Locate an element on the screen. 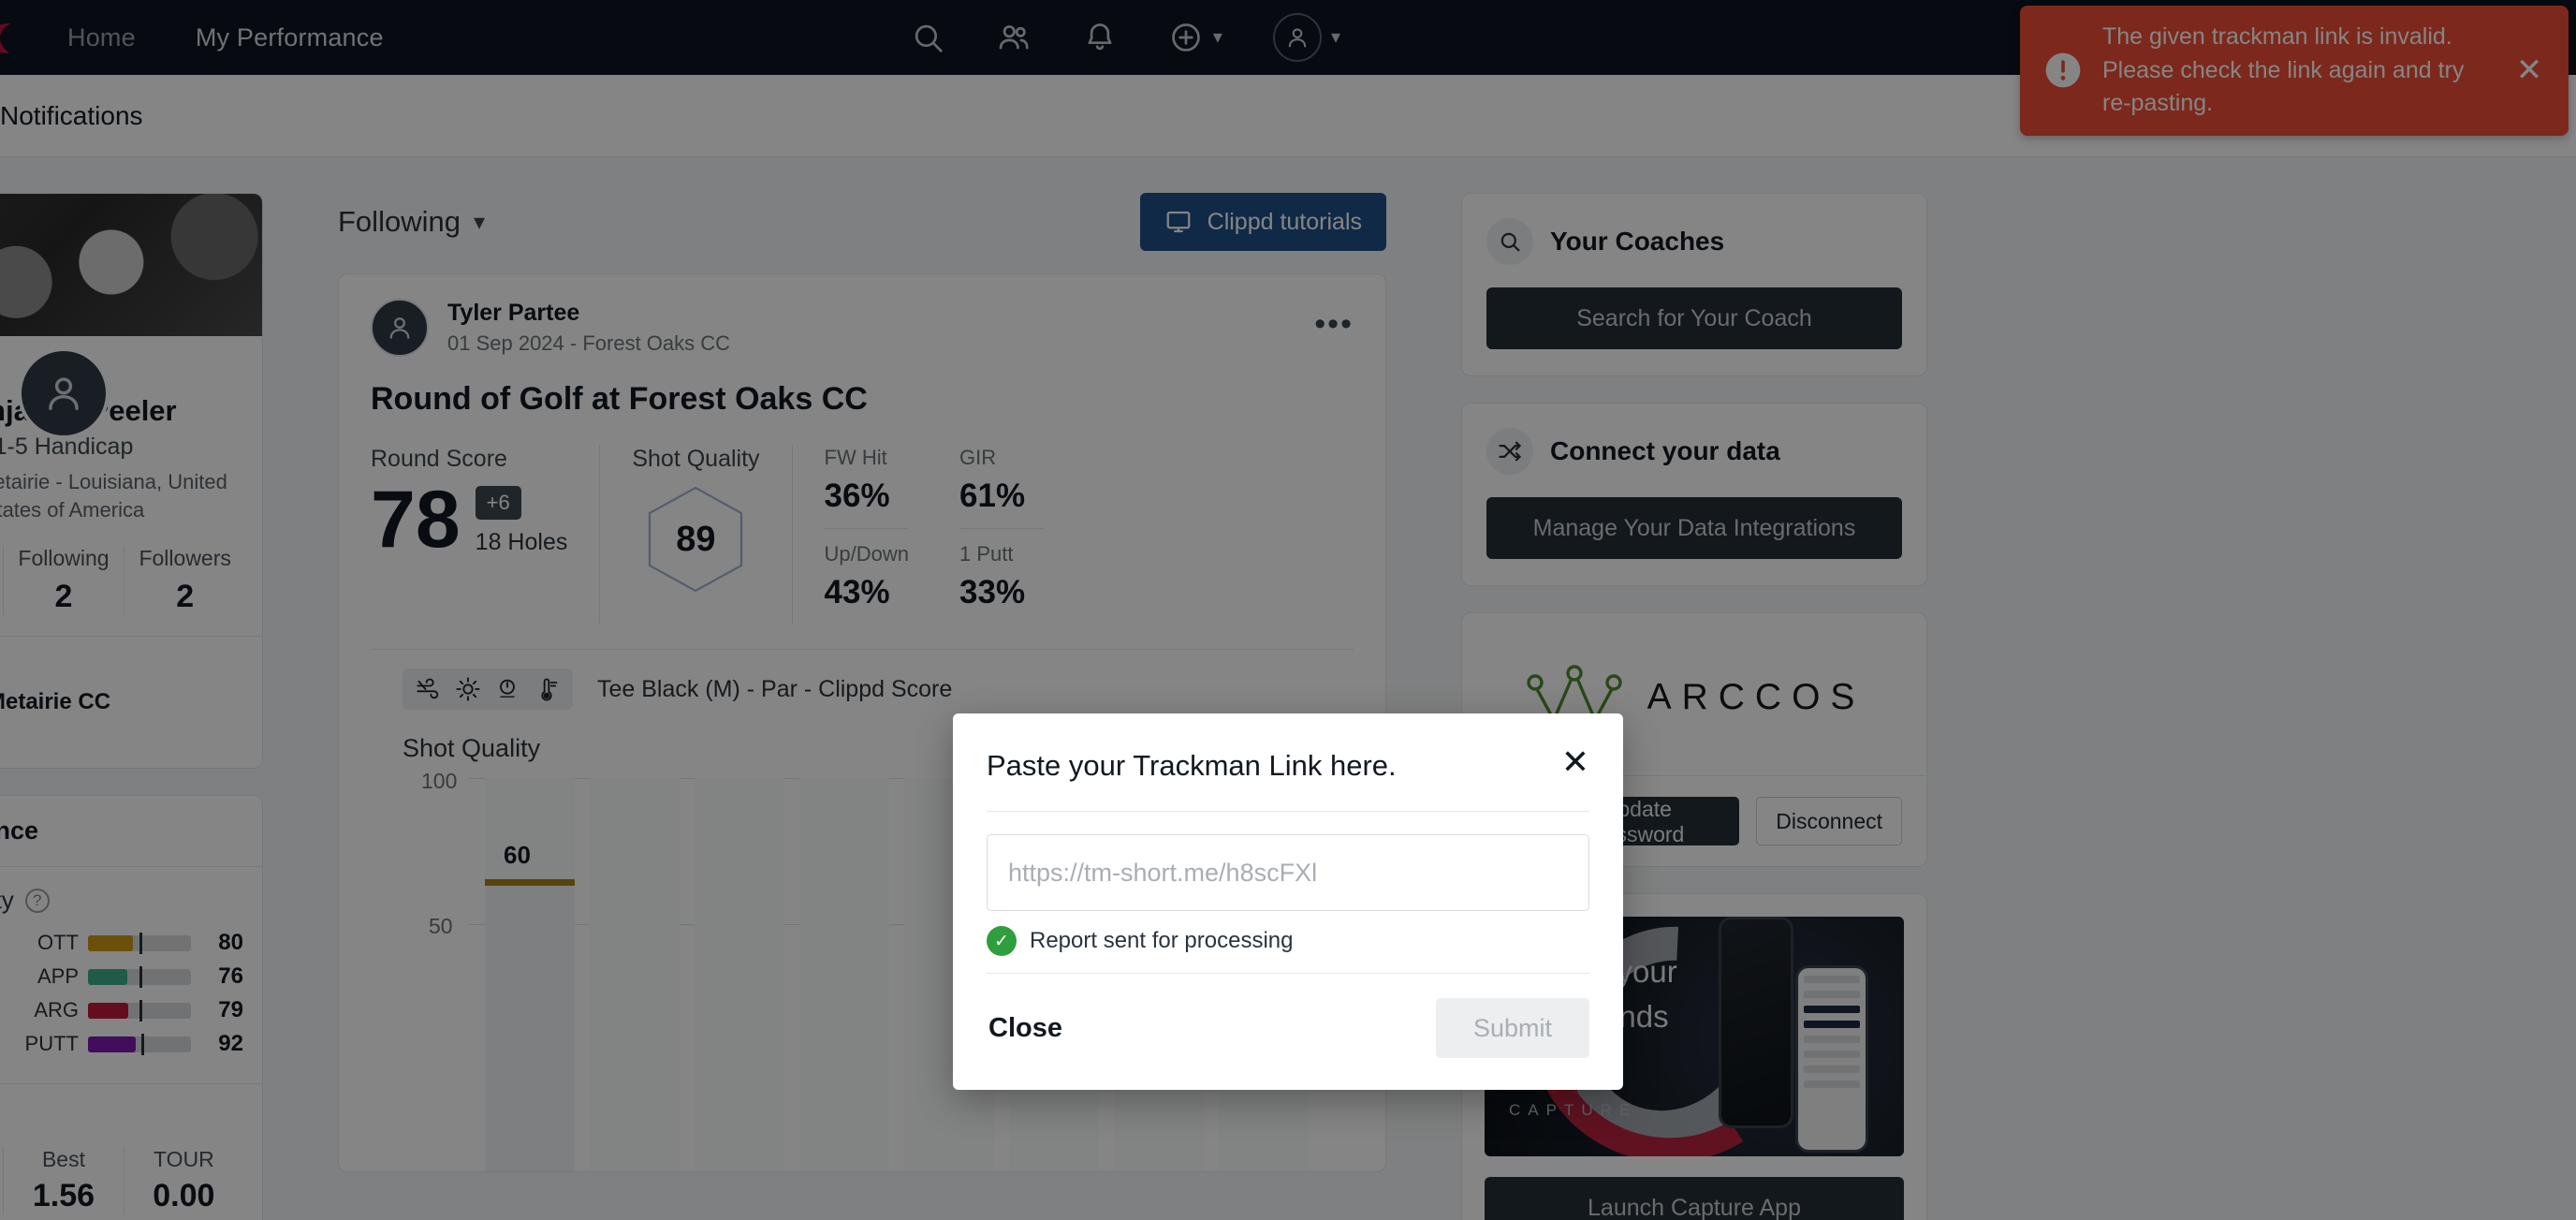 The image size is (2576, 1220). trackman-link-input is located at coordinates (1288, 872).